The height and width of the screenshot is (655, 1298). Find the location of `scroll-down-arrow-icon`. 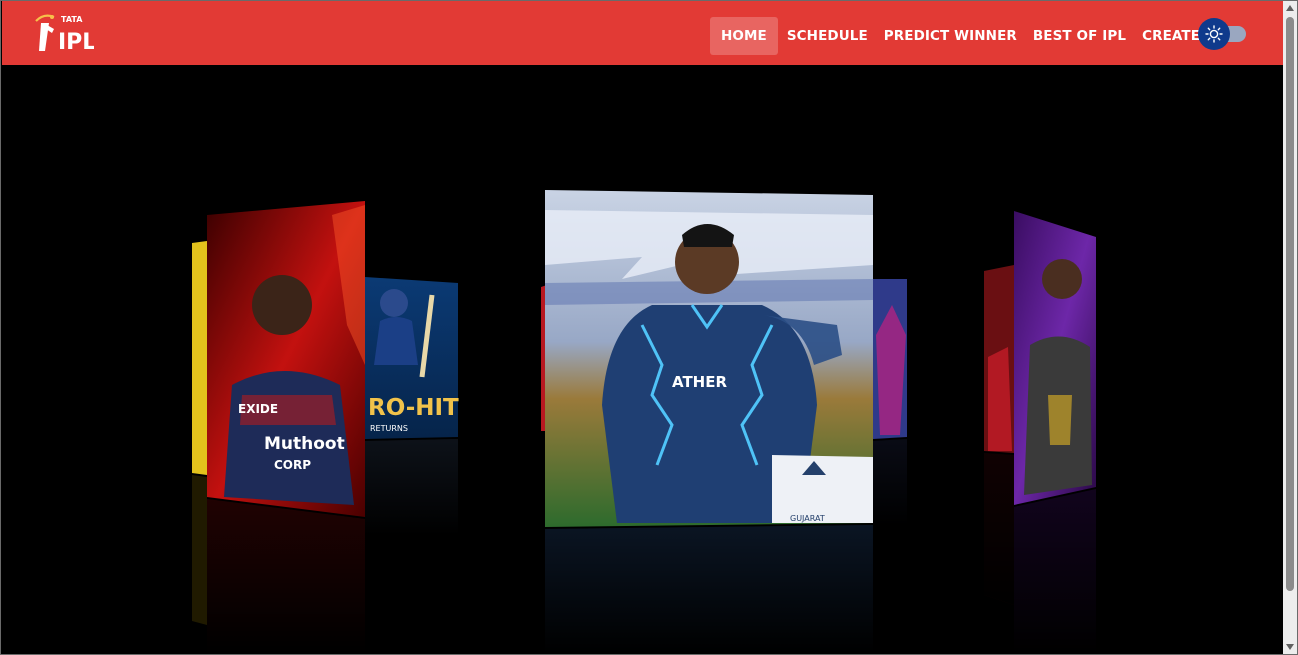

scroll-down-arrow-icon is located at coordinates (1290, 647).